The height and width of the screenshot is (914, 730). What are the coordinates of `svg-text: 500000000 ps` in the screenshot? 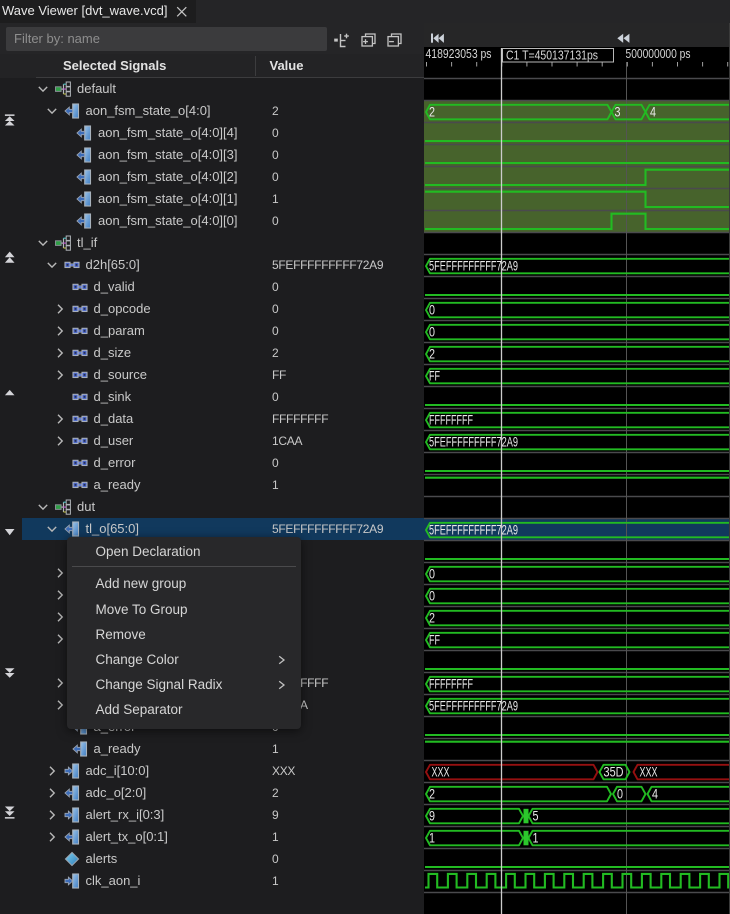 It's located at (658, 53).